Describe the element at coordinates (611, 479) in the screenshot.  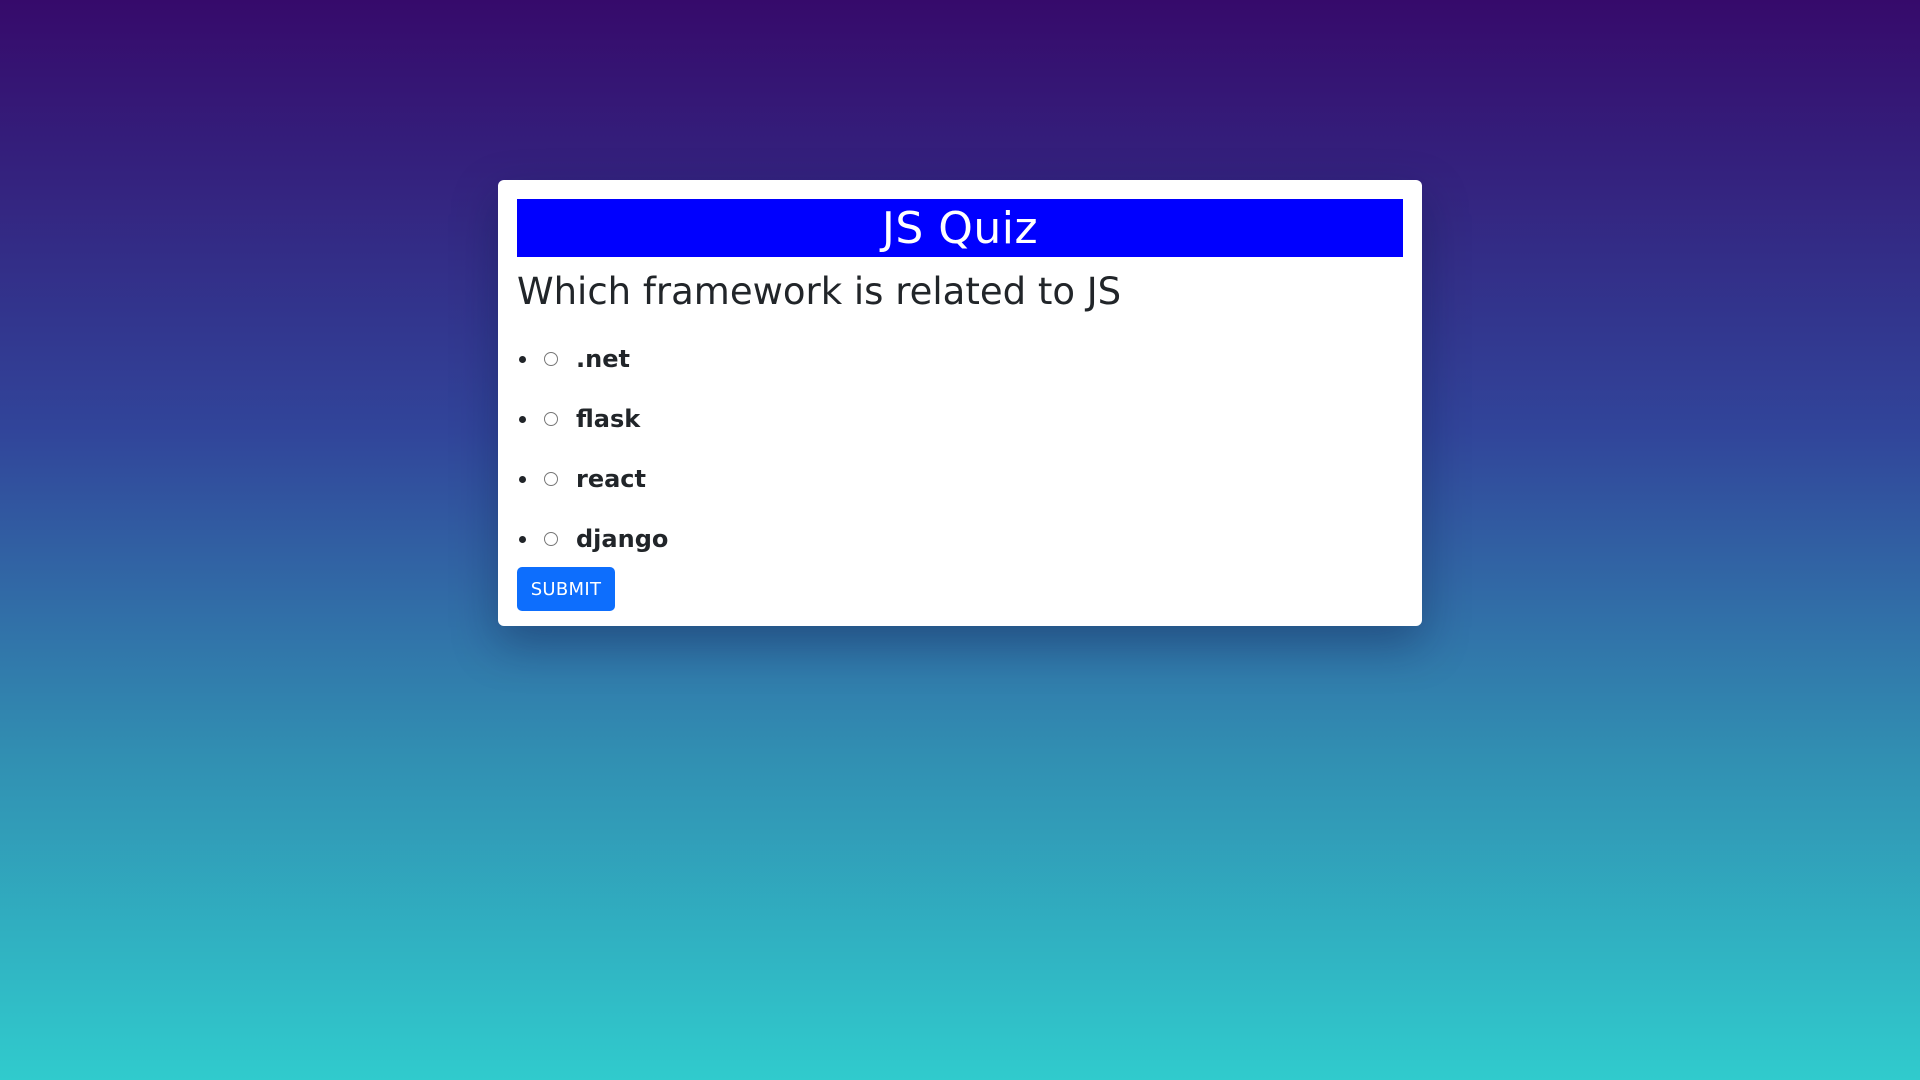
I see `option-label: react` at that location.